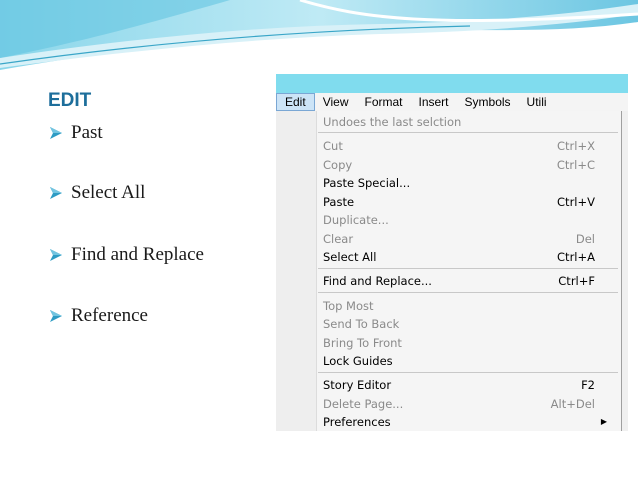 The width and height of the screenshot is (638, 478). Describe the element at coordinates (333, 145) in the screenshot. I see `menu-item-label: Cut` at that location.